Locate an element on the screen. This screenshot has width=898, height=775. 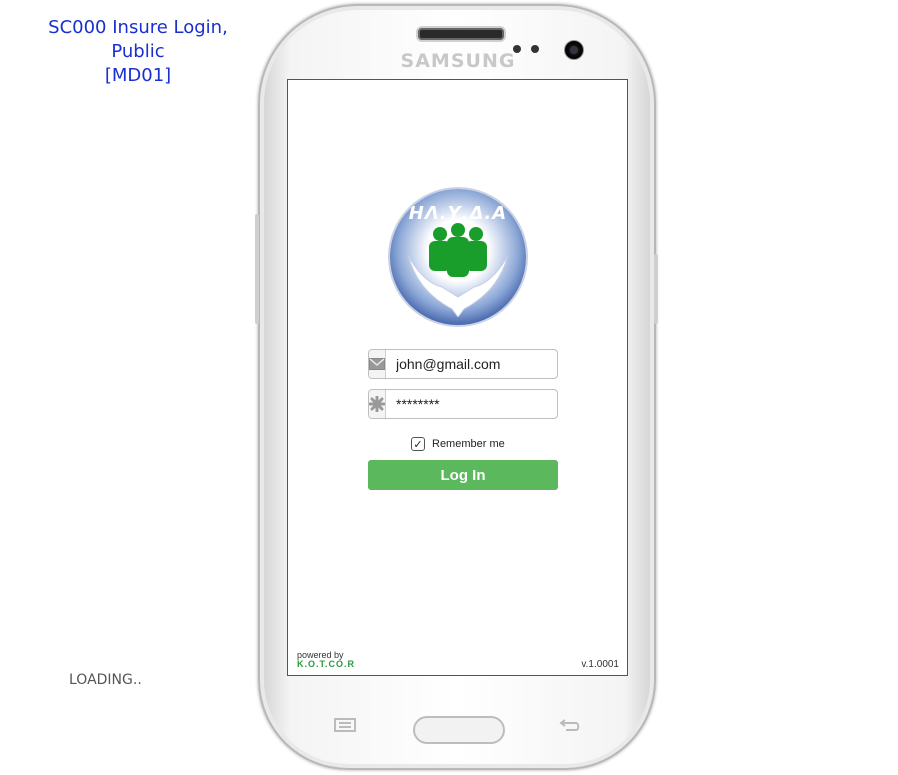
loading-status: LOADING.. is located at coordinates (105, 680).